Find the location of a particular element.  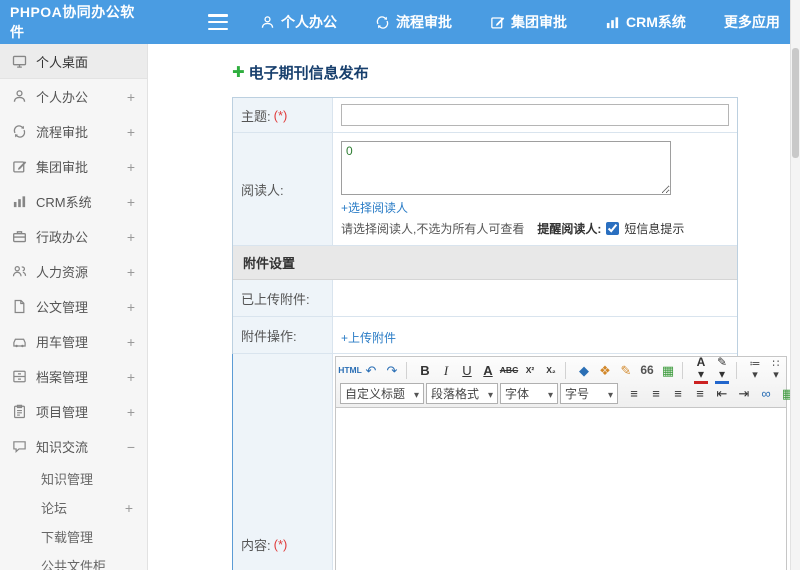

sidebar-subitem-label: 论坛 is located at coordinates (54, 508).